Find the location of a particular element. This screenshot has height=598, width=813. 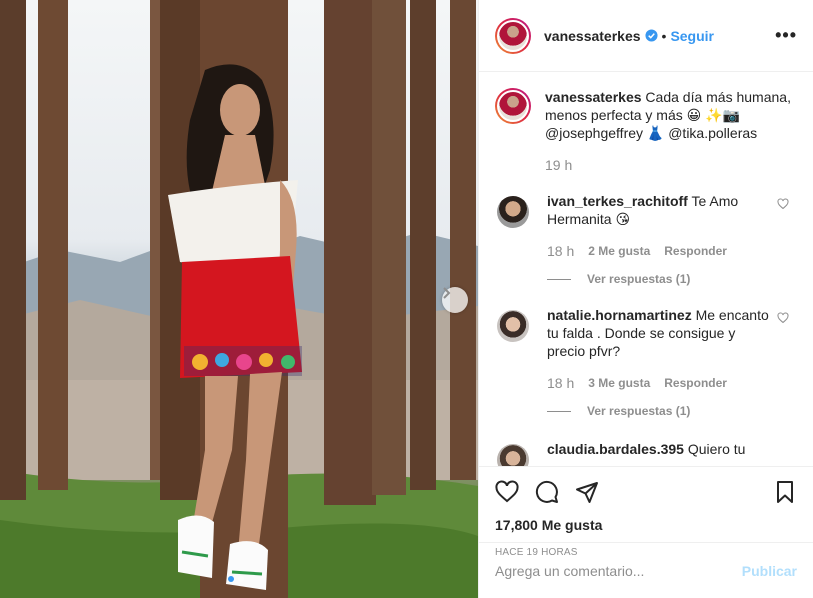

action-icons is located at coordinates (646, 492).